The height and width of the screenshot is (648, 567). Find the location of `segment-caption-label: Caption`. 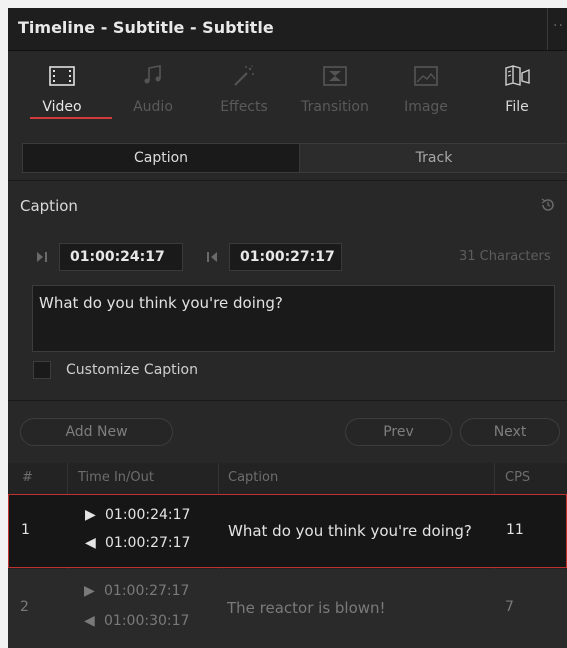

segment-caption-label: Caption is located at coordinates (161, 158).